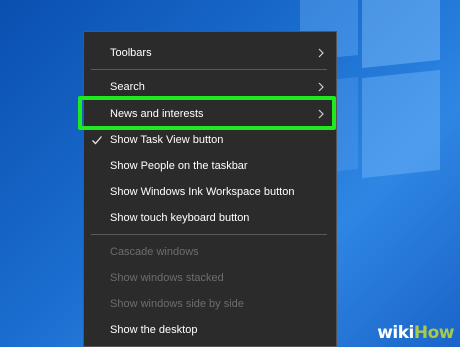  What do you see at coordinates (180, 218) in the screenshot?
I see `menu-item-label: Show touch keyboard button` at bounding box center [180, 218].